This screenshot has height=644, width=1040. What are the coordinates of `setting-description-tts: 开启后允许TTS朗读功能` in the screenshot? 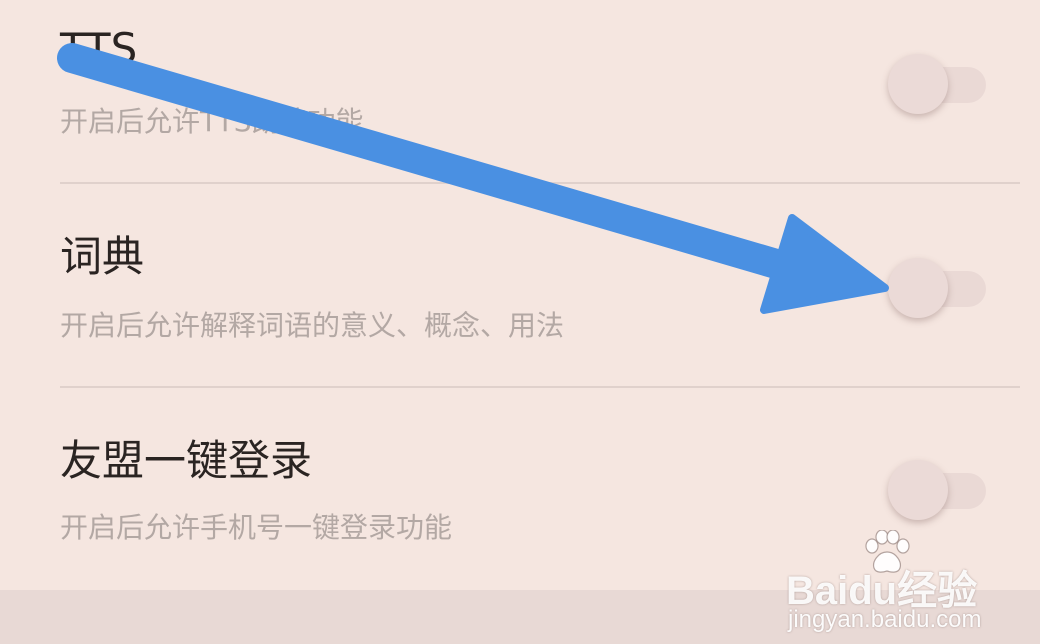 It's located at (212, 121).